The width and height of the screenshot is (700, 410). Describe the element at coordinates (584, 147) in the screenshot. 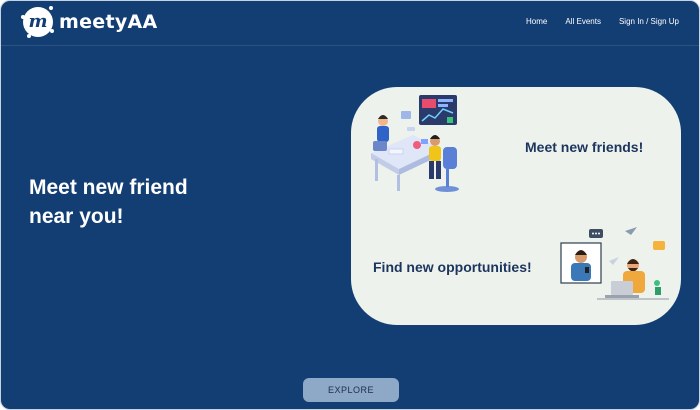

I see `feature-meet-friends: Meet new friends!` at that location.